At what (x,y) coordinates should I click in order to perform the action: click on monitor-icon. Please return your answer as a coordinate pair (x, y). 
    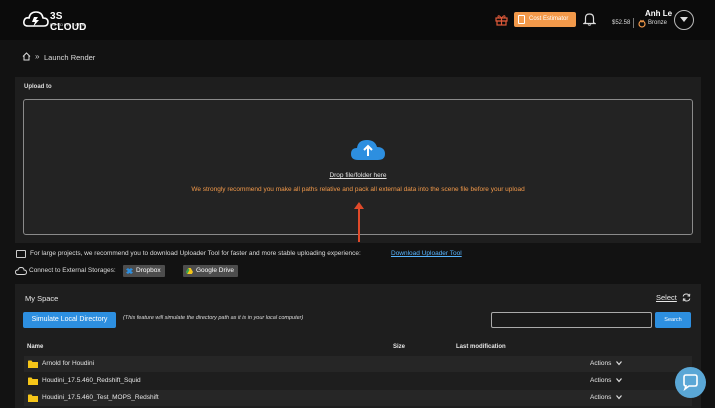
    Looking at the image, I should click on (21, 254).